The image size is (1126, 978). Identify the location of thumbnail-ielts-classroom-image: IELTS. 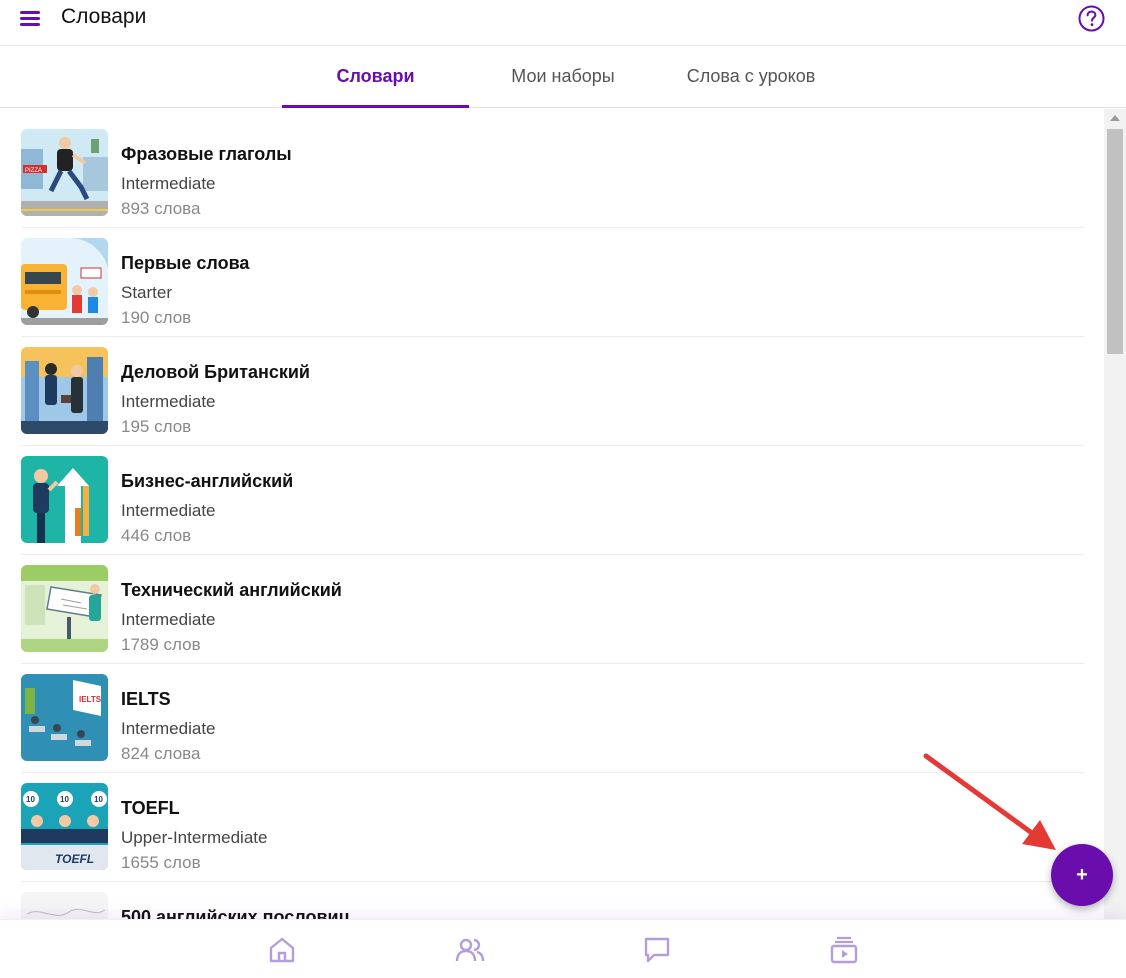
(64, 717).